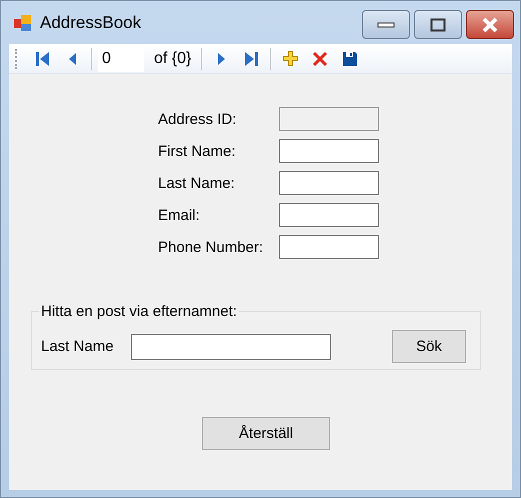 The height and width of the screenshot is (498, 521). What do you see at coordinates (266, 433) in the screenshot?
I see `reset-button: Återställ` at bounding box center [266, 433].